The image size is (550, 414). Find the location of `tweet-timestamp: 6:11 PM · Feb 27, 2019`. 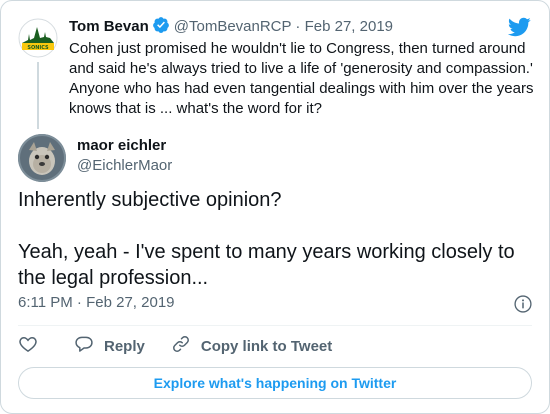

tweet-timestamp: 6:11 PM · Feb 27, 2019 is located at coordinates (96, 303).